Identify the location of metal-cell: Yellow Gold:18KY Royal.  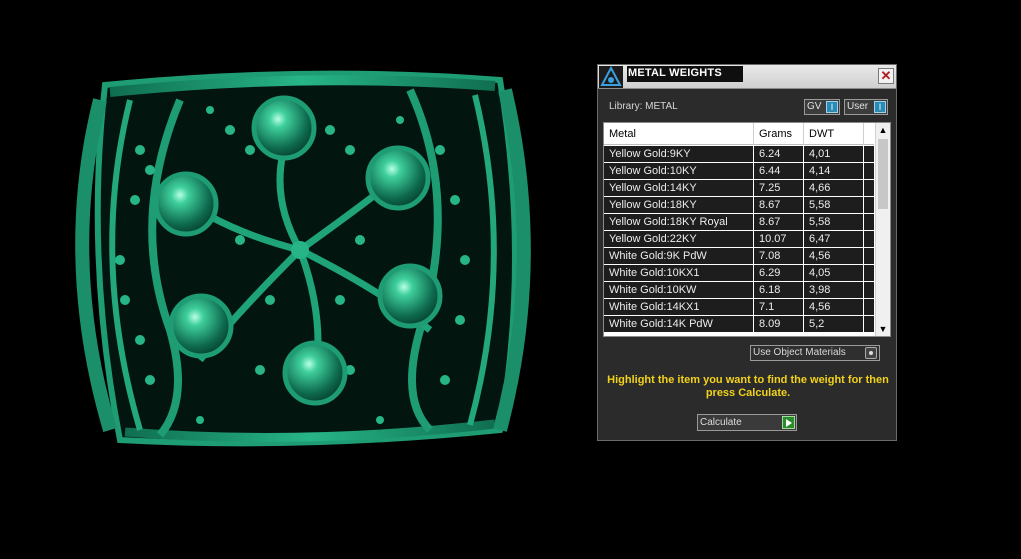
(679, 222).